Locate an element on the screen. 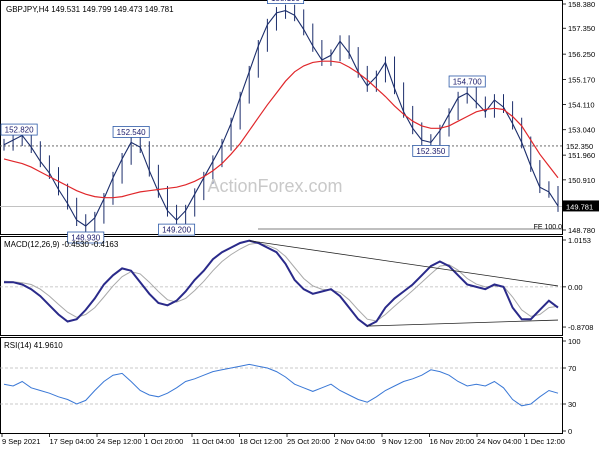 Image resolution: width=600 pixels, height=455 pixels. x-axis-label: 9 Nov 12:00 is located at coordinates (402, 441).